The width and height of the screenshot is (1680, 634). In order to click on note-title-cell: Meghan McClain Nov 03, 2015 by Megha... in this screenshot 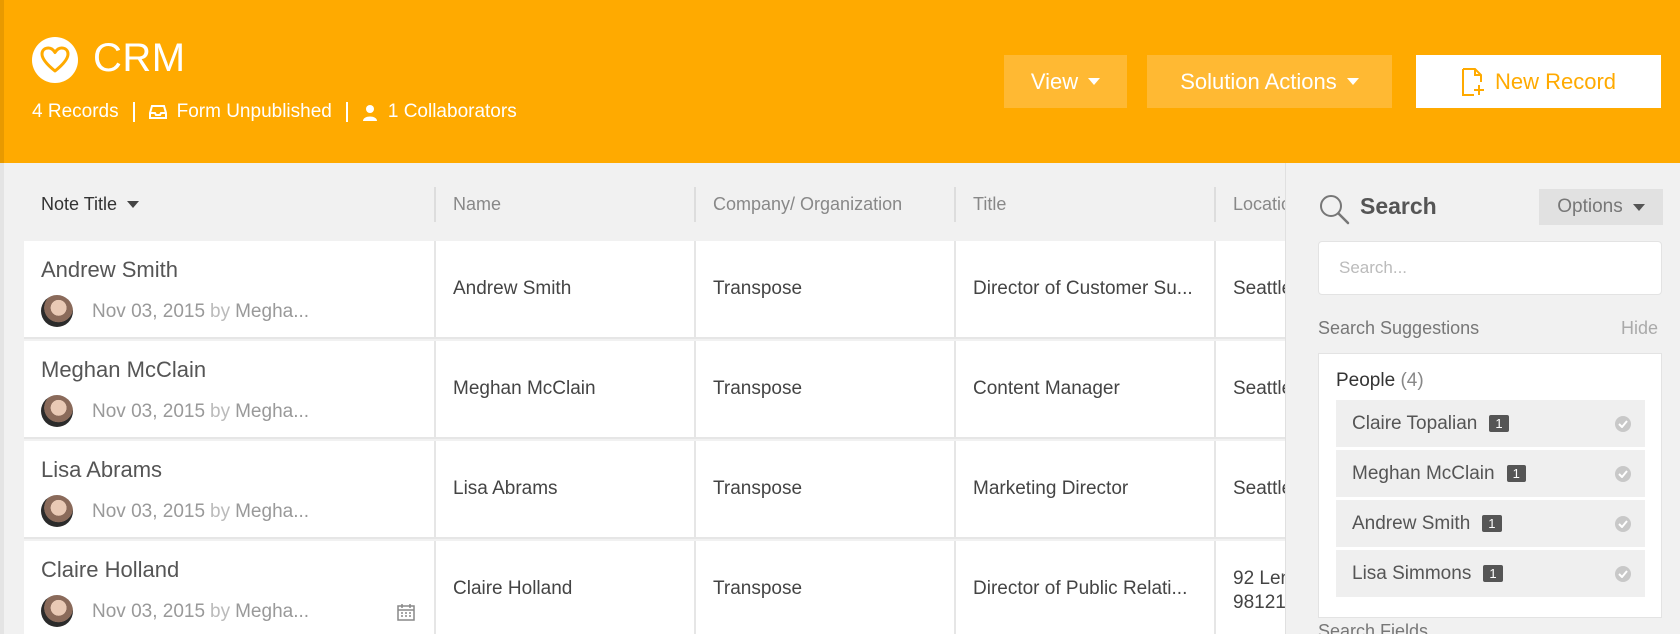, I will do `click(229, 389)`.